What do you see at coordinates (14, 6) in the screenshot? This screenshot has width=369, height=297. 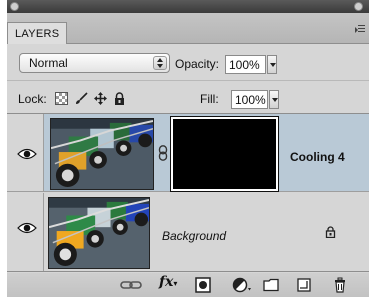 I see `close-panel-icon` at bounding box center [14, 6].